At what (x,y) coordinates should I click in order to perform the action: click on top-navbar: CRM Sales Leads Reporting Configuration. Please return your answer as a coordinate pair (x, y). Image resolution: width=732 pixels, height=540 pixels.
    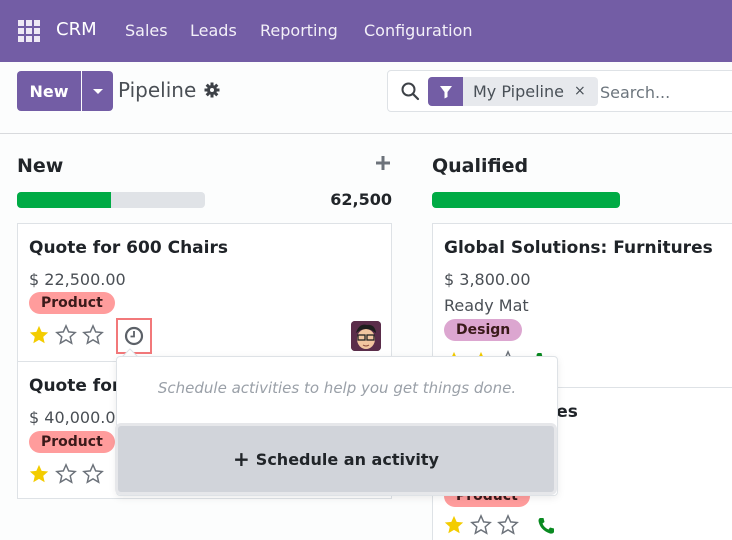
    Looking at the image, I should click on (366, 31).